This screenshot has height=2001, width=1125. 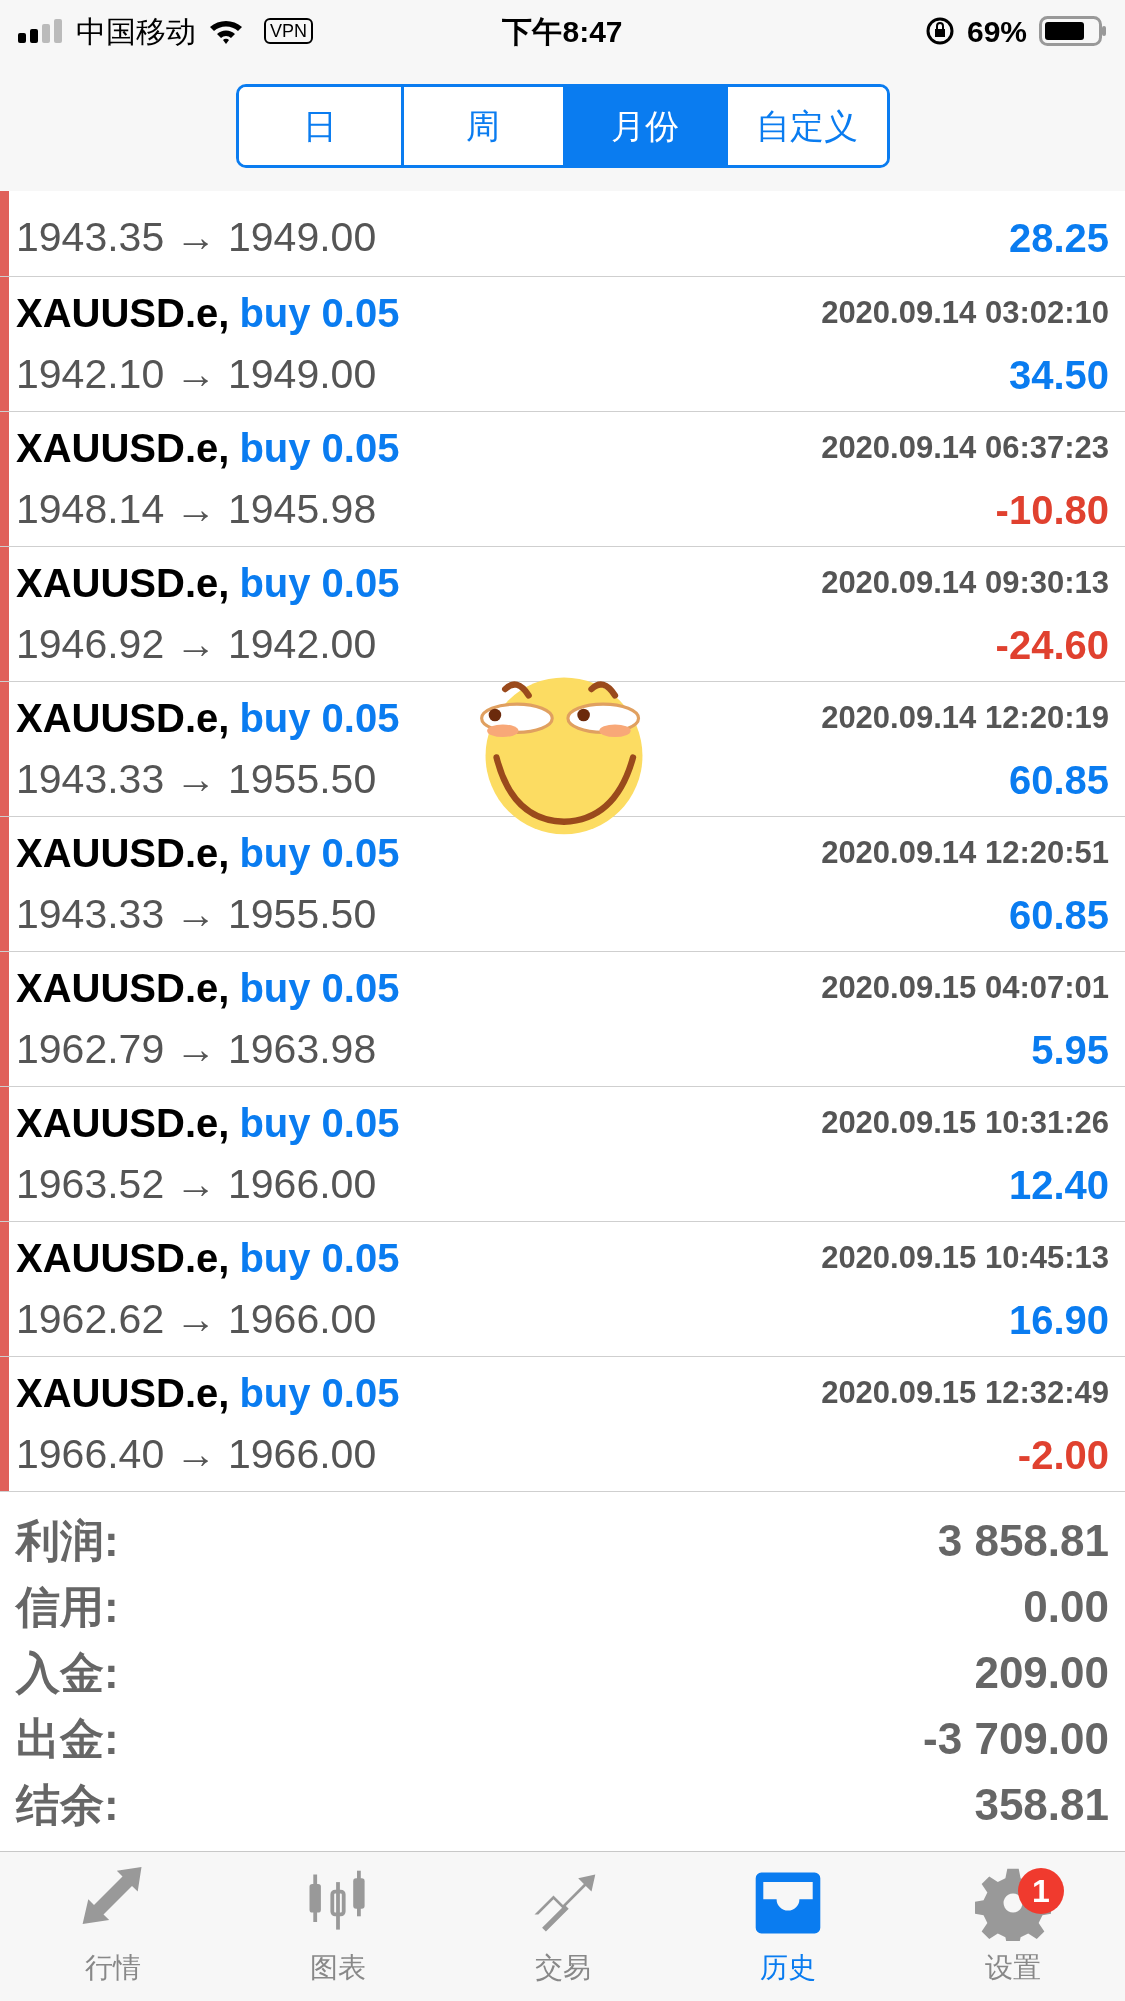 I want to click on trade-time: 2020.09.14 06:37:23, so click(x=965, y=447).